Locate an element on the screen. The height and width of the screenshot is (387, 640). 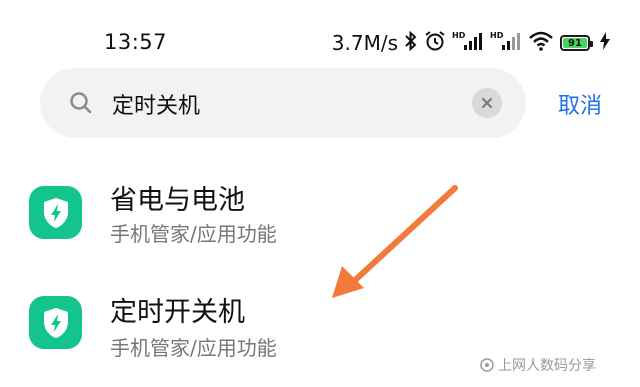
watermark-text: 上网人数码分享 is located at coordinates (547, 366).